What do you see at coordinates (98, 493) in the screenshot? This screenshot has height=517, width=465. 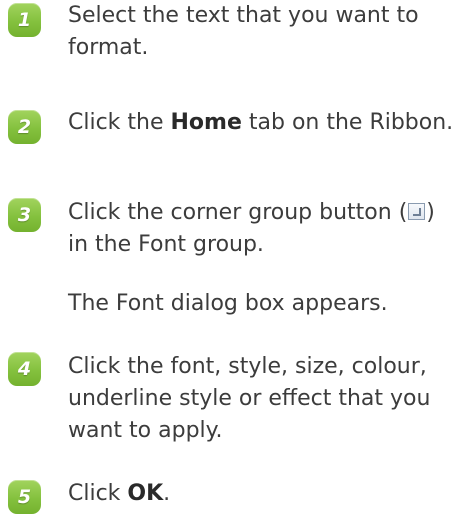 I see `step-text-before: Click` at bounding box center [98, 493].